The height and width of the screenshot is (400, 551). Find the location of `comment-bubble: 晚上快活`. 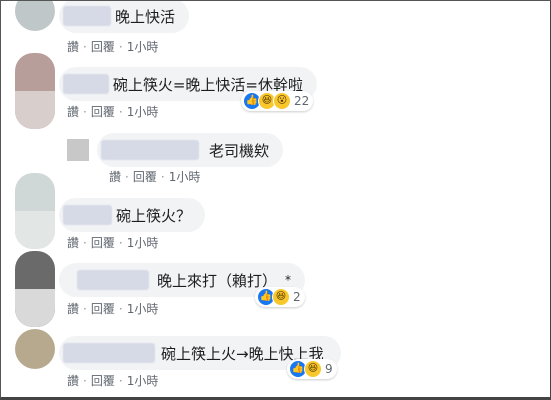

comment-bubble: 晚上快活 is located at coordinates (124, 17).